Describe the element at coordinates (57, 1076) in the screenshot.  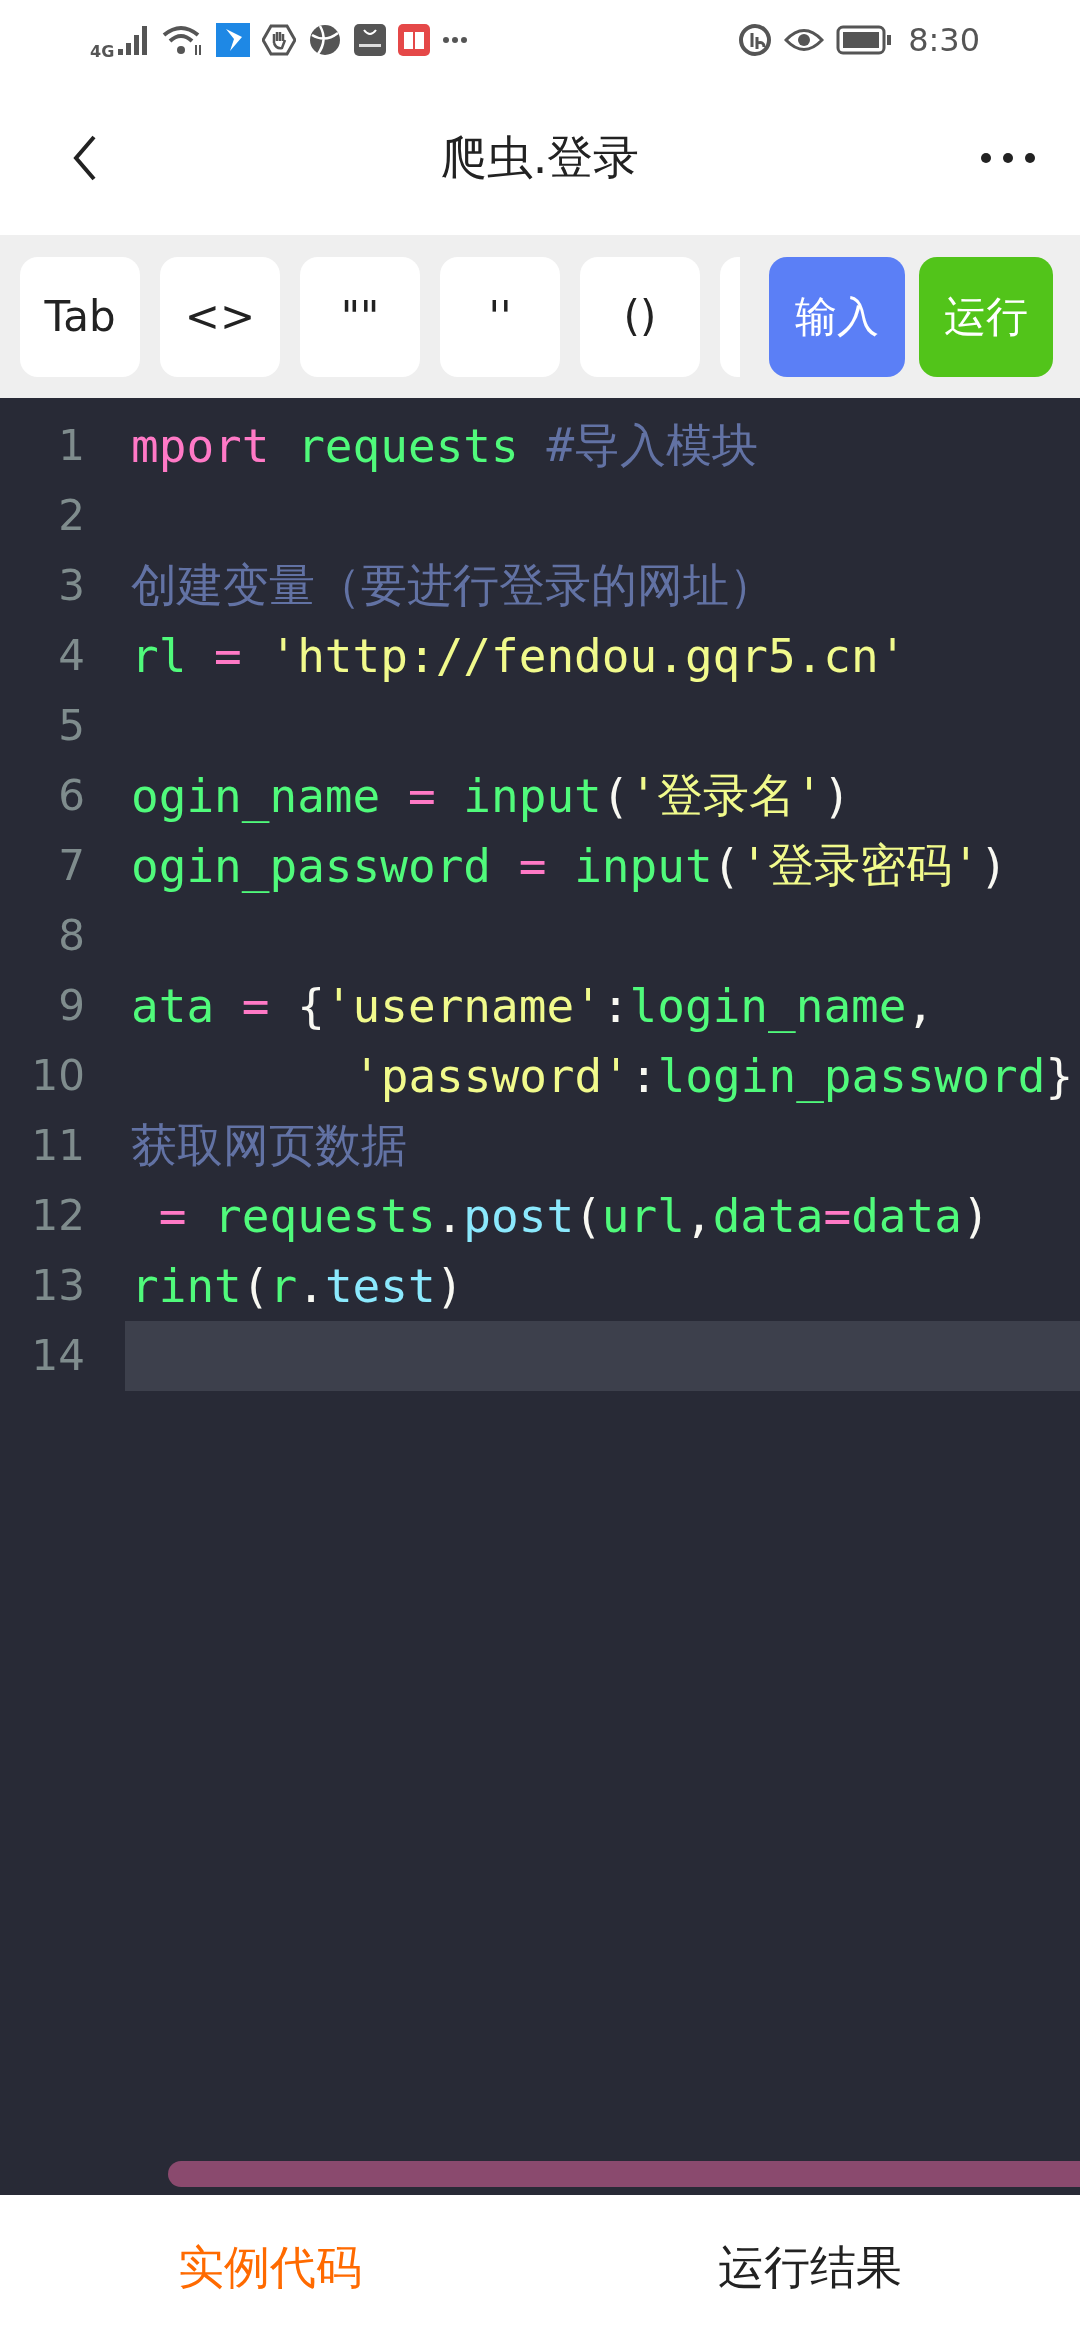
I see `line-number: 10` at that location.